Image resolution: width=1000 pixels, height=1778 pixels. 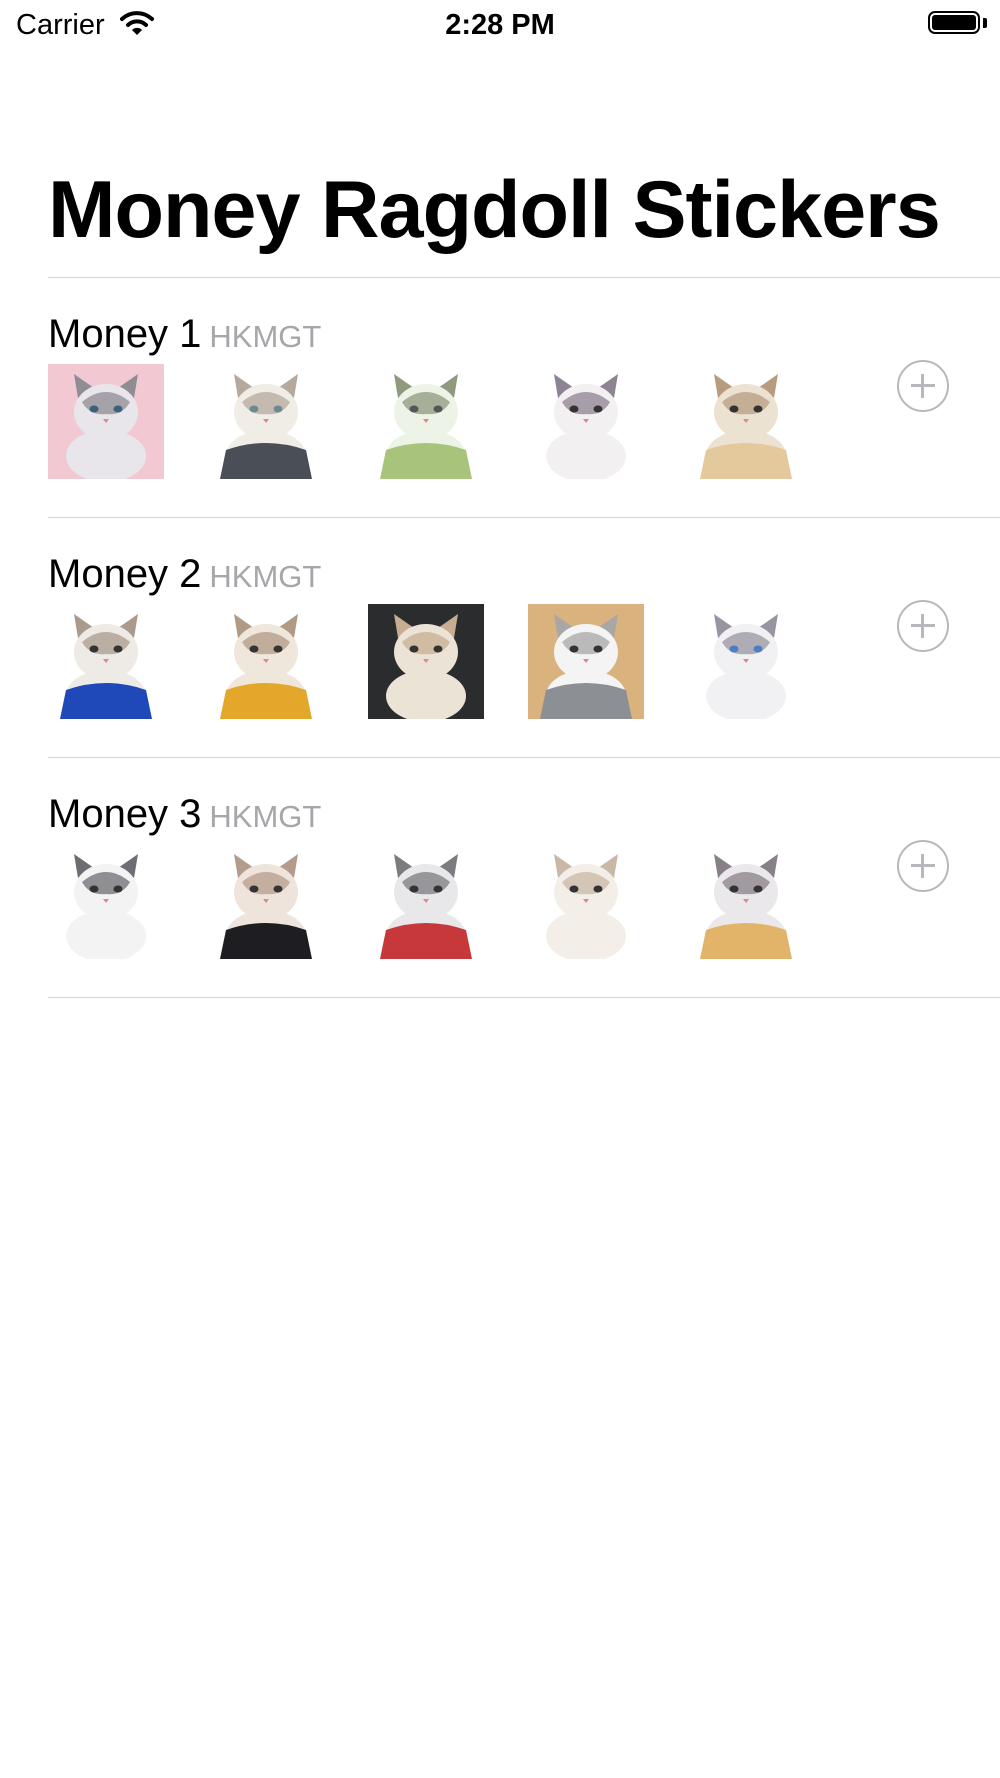 I want to click on page-title: Money Ragdoll Stickers, so click(x=494, y=210).